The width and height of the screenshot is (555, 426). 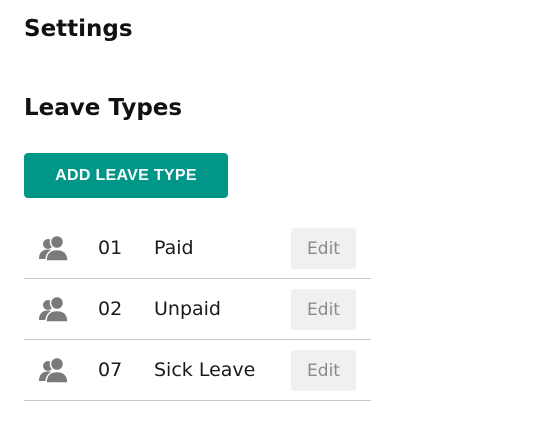 I want to click on leave-type-code: 02, so click(x=110, y=309).